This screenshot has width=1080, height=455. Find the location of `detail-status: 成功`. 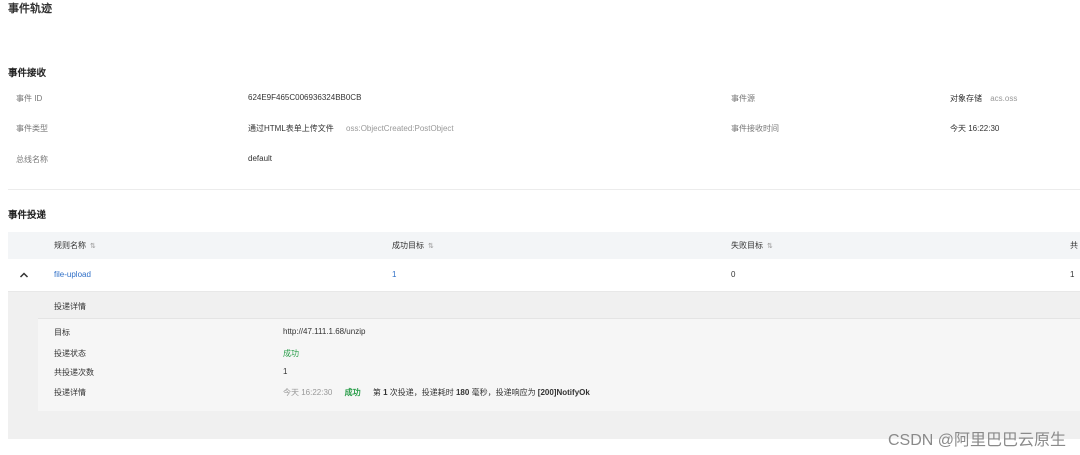

detail-status: 成功 is located at coordinates (352, 392).